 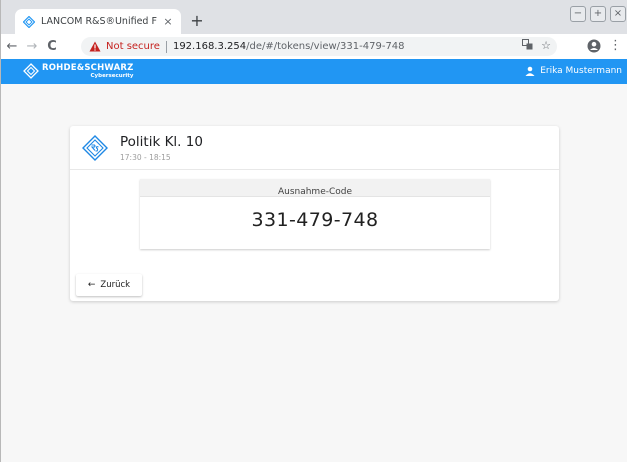 I want to click on brand-subtitle: Cybersecurity, so click(x=112, y=76).